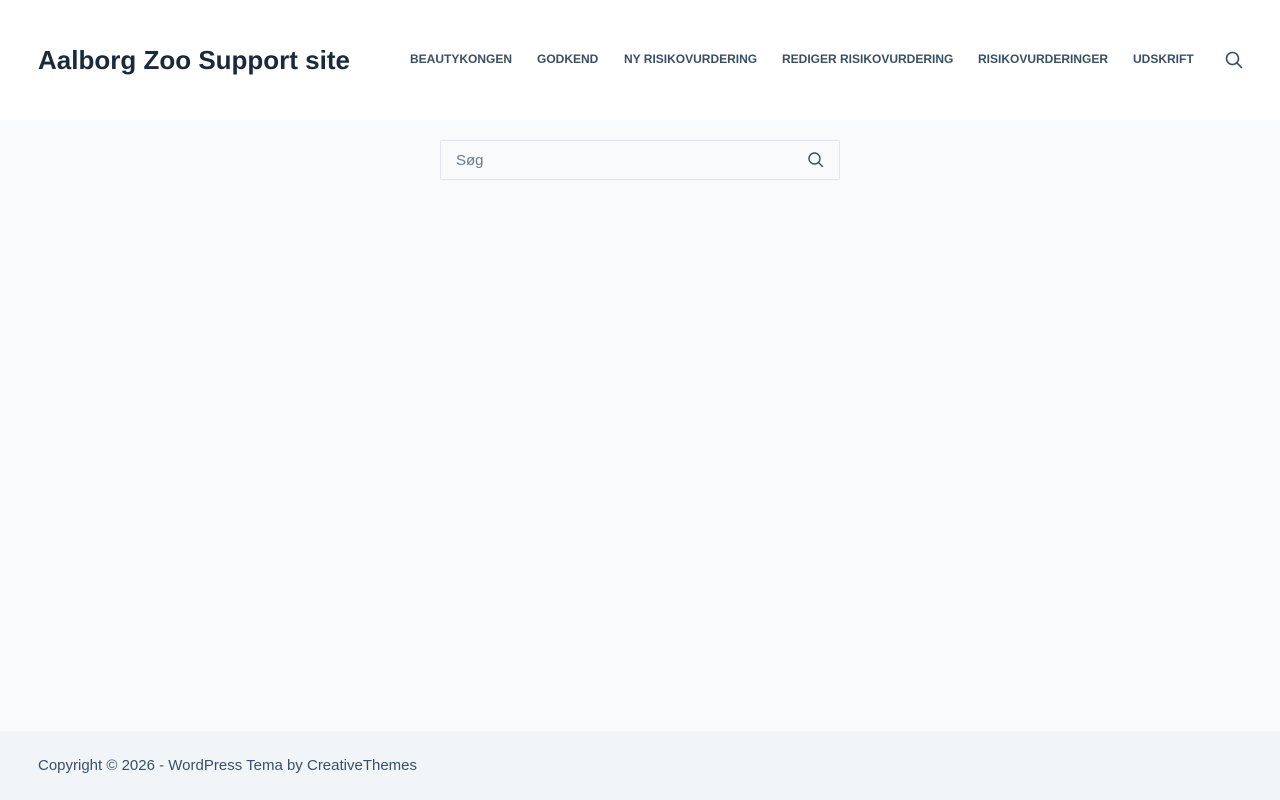 Image resolution: width=1280 pixels, height=800 pixels. Describe the element at coordinates (103, 765) in the screenshot. I see `copyright-prefix: Copyright © 2026 -` at that location.